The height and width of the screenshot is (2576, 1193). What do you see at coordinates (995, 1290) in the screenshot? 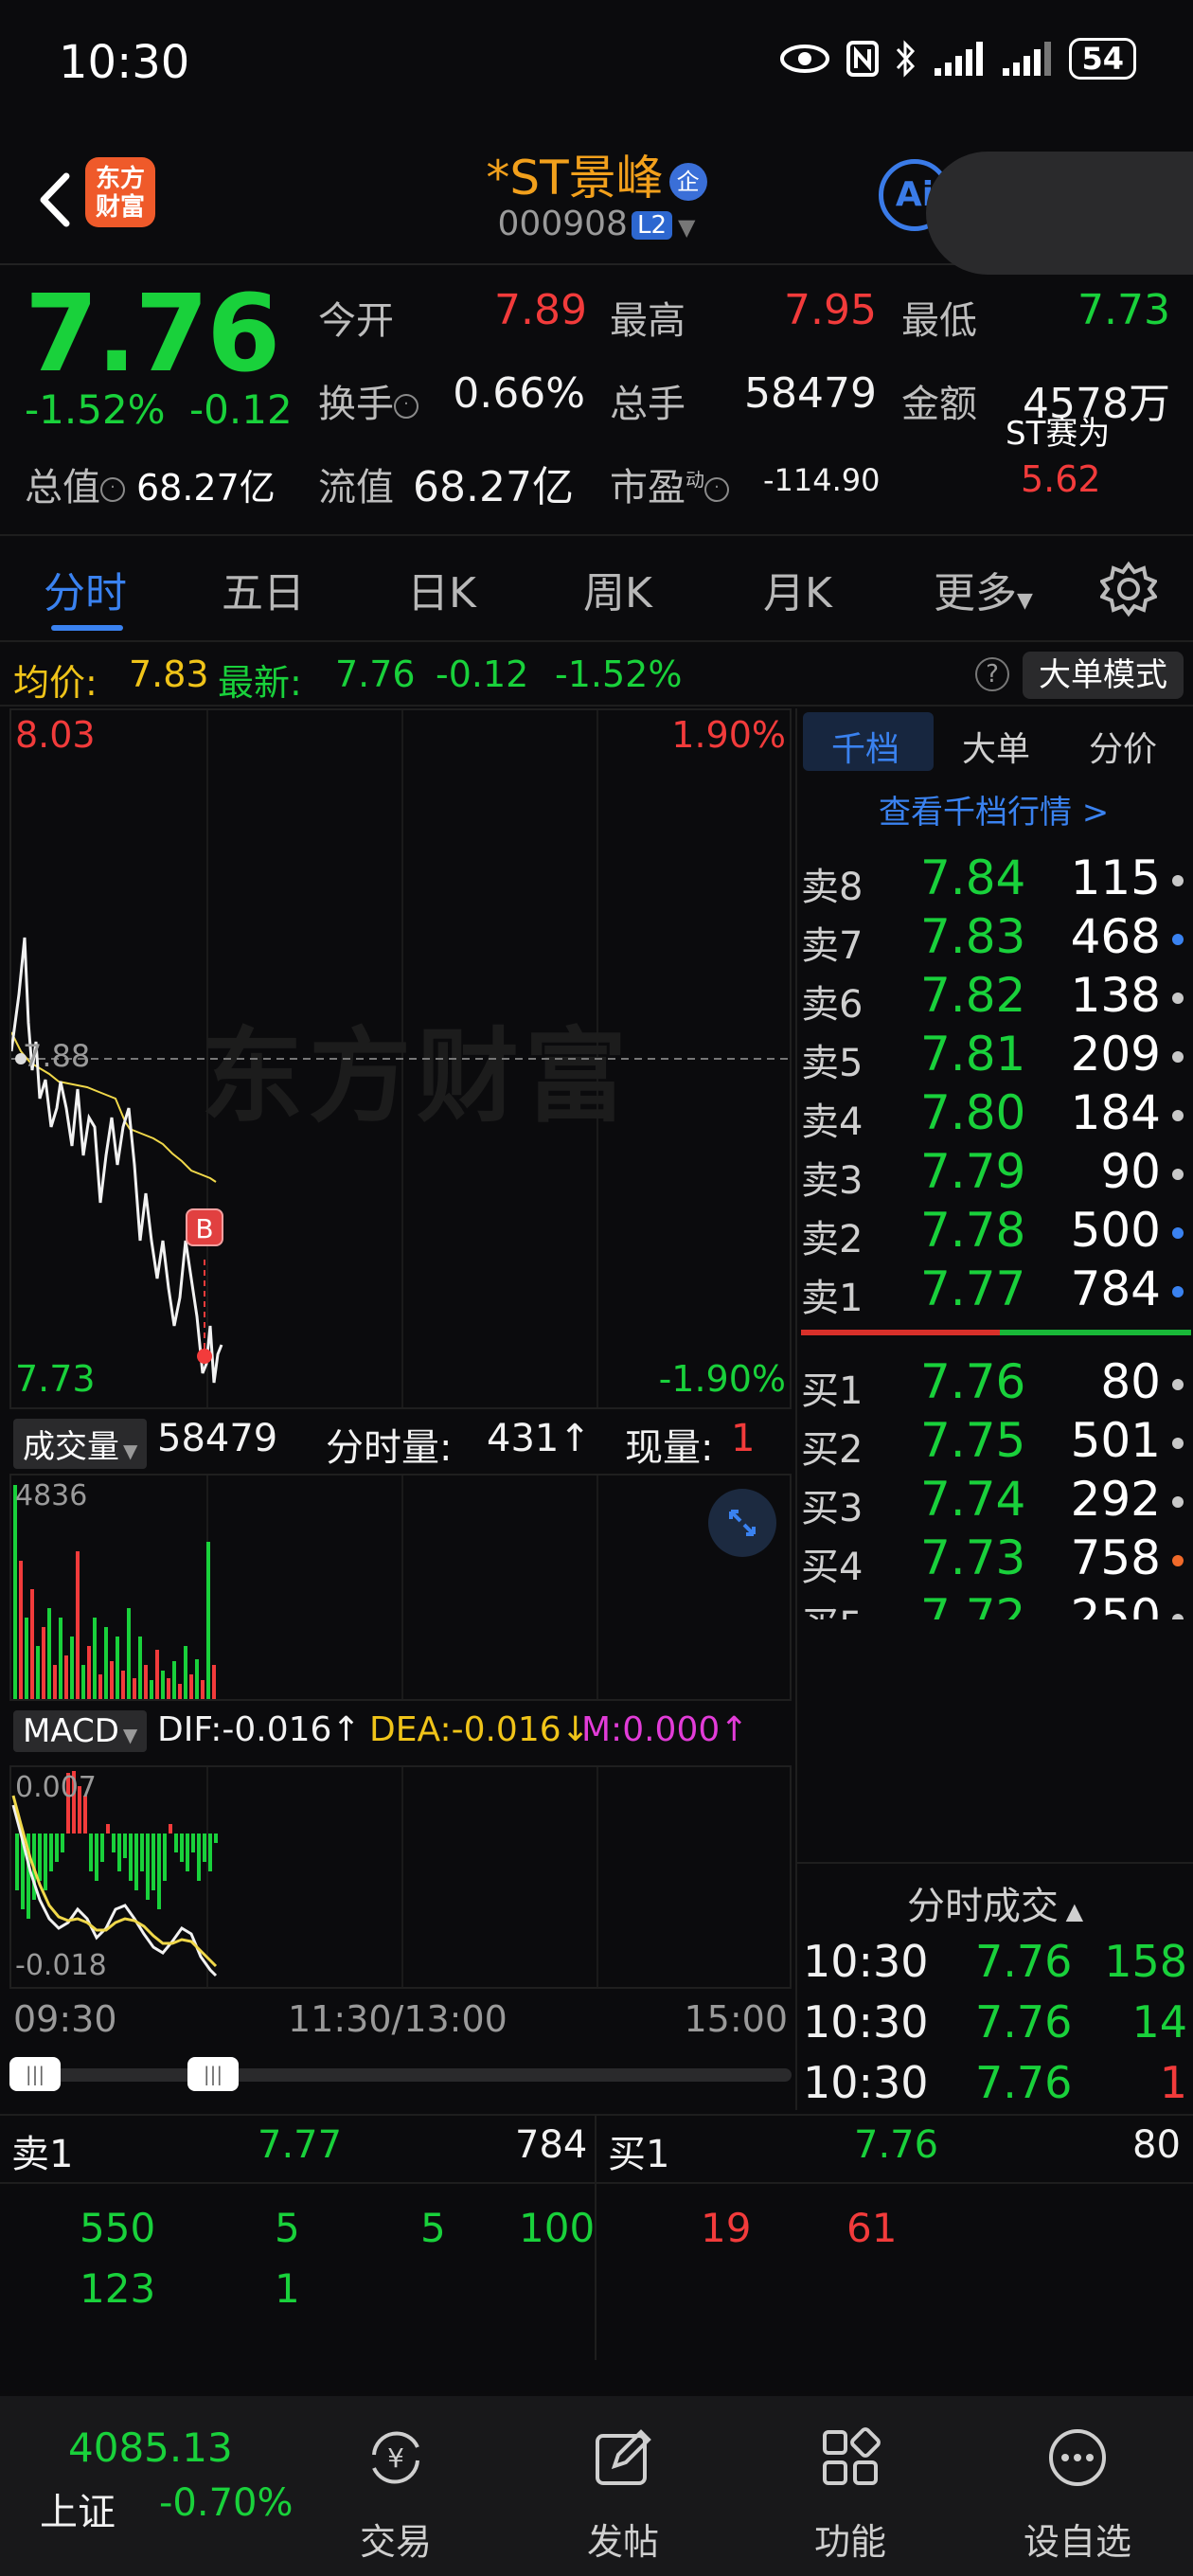
I see `order-book-row: 卖1 7.77 784` at bounding box center [995, 1290].